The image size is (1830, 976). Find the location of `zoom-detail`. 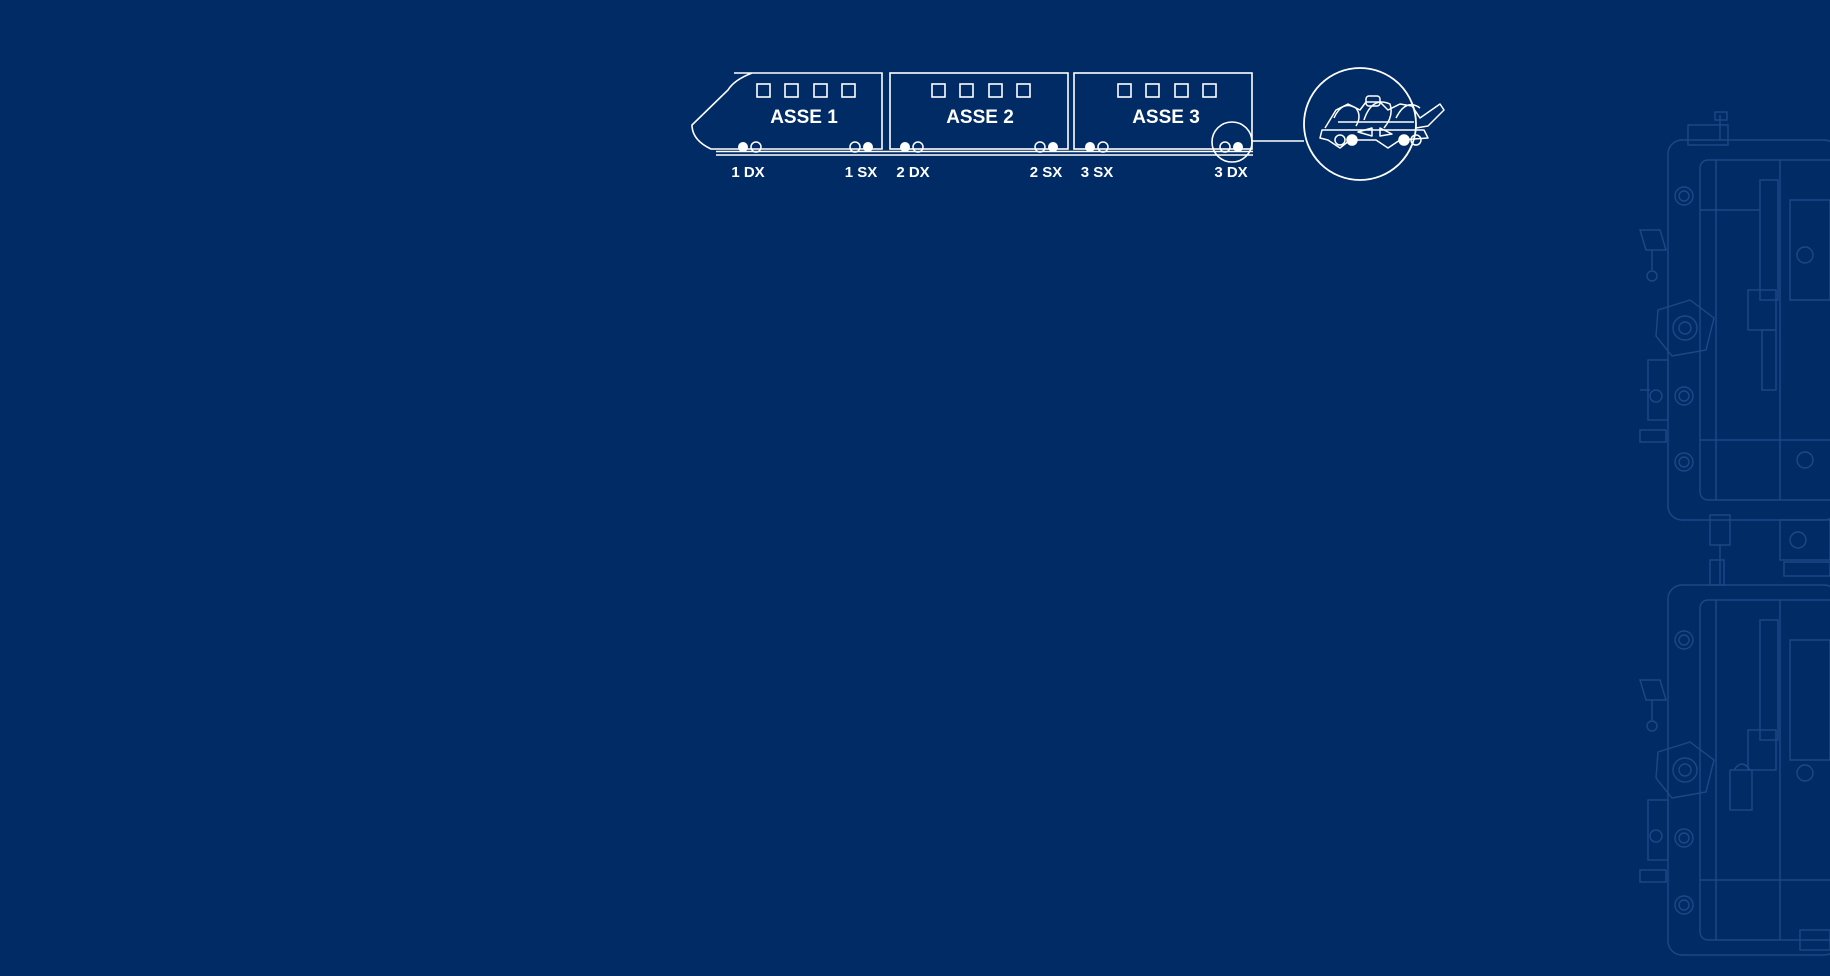

zoom-detail is located at coordinates (1374, 124).